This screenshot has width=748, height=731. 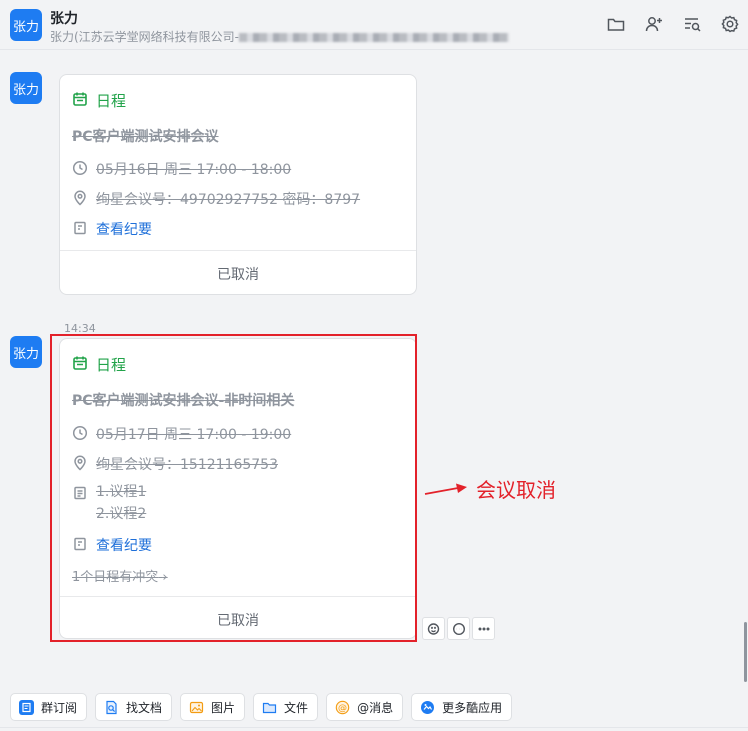 I want to click on file-button: 文件, so click(x=286, y=707).